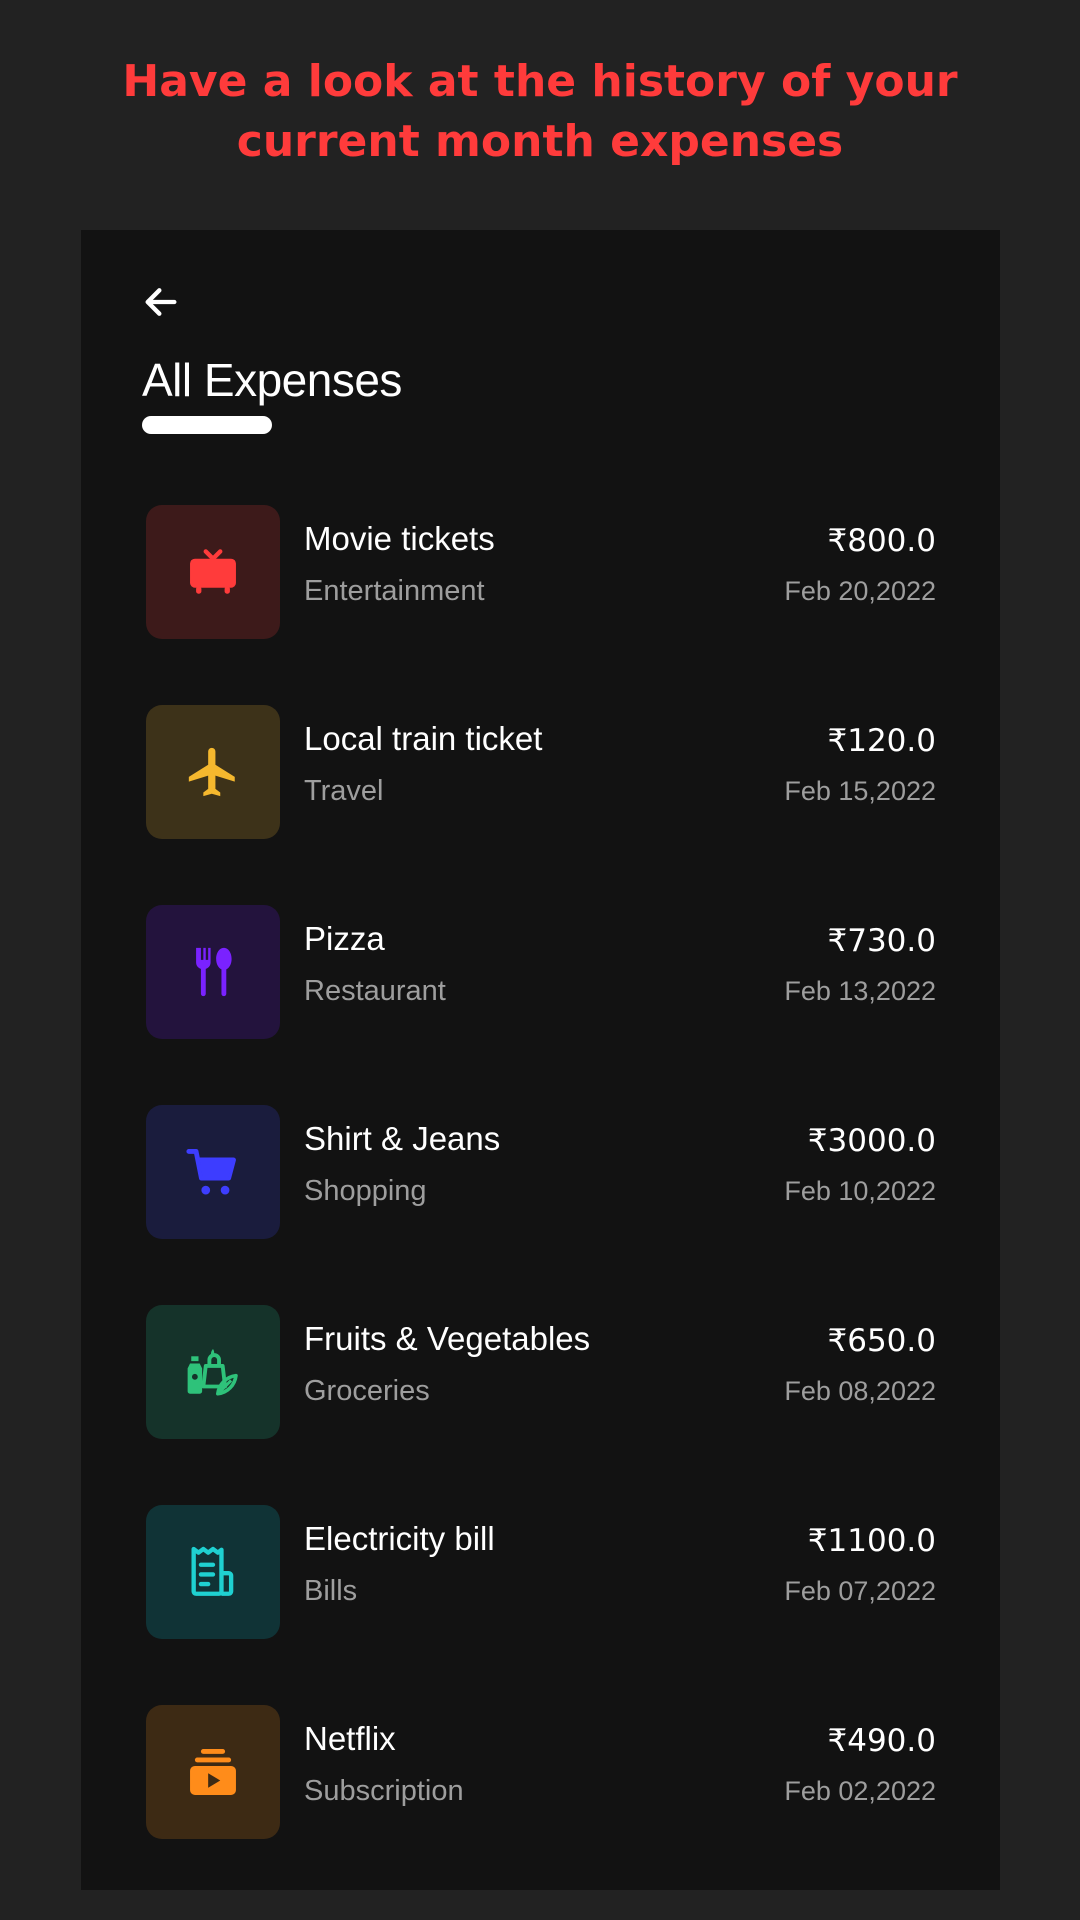 The image size is (1080, 1920). I want to click on page-title: All Expenses, so click(272, 380).